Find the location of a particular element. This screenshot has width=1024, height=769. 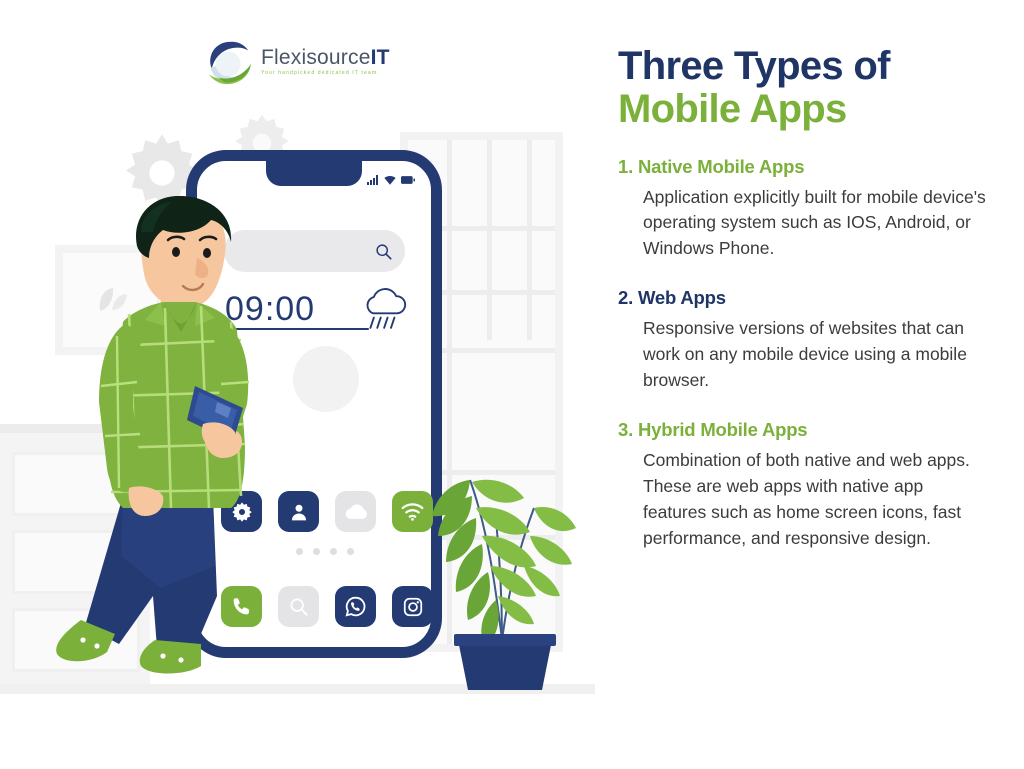

logo-tagline: Your handpicked dedicated IT team. is located at coordinates (320, 73).